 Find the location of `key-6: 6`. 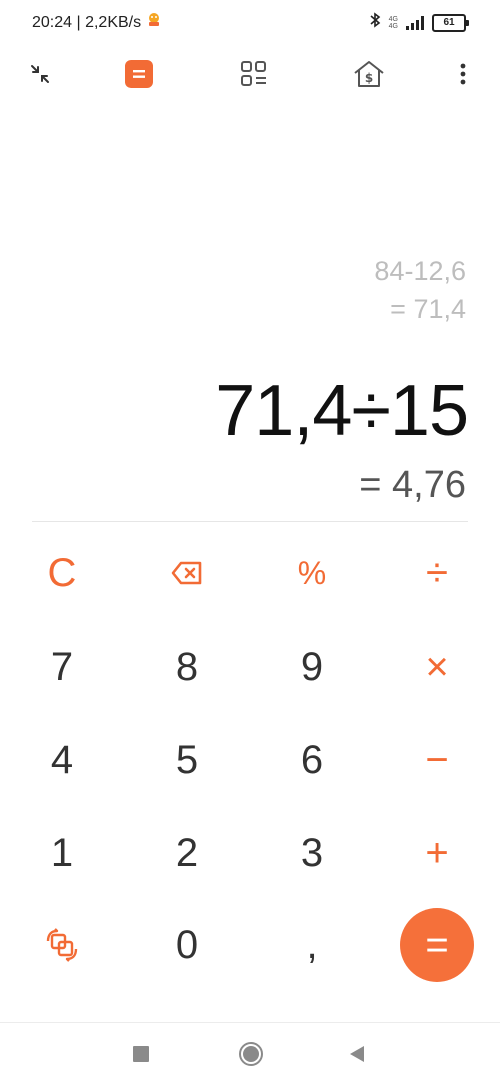

key-6: 6 is located at coordinates (312, 760).